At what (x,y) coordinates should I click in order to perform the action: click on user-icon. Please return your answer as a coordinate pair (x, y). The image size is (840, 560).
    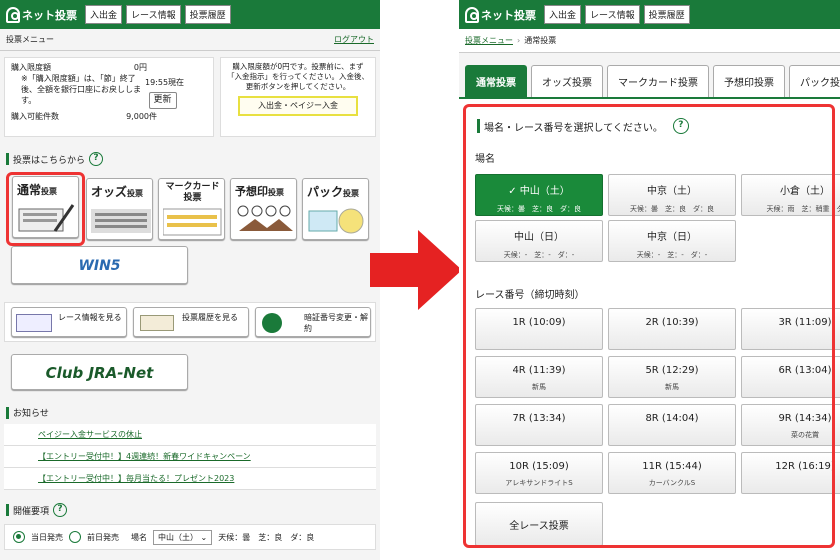
    Looking at the image, I should click on (272, 323).